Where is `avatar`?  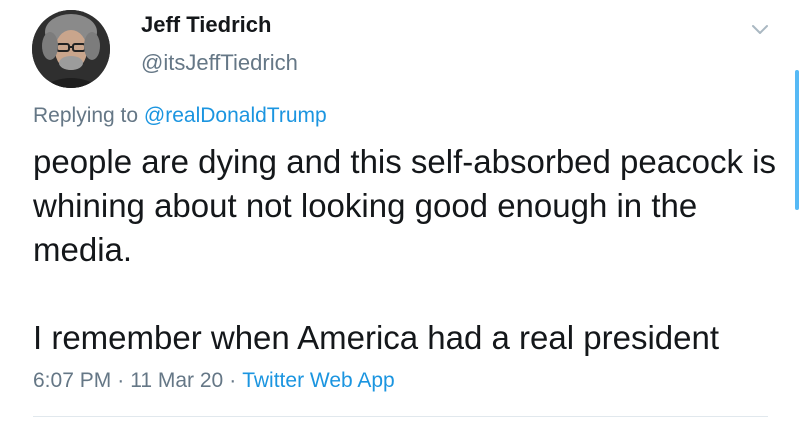
avatar is located at coordinates (71, 49).